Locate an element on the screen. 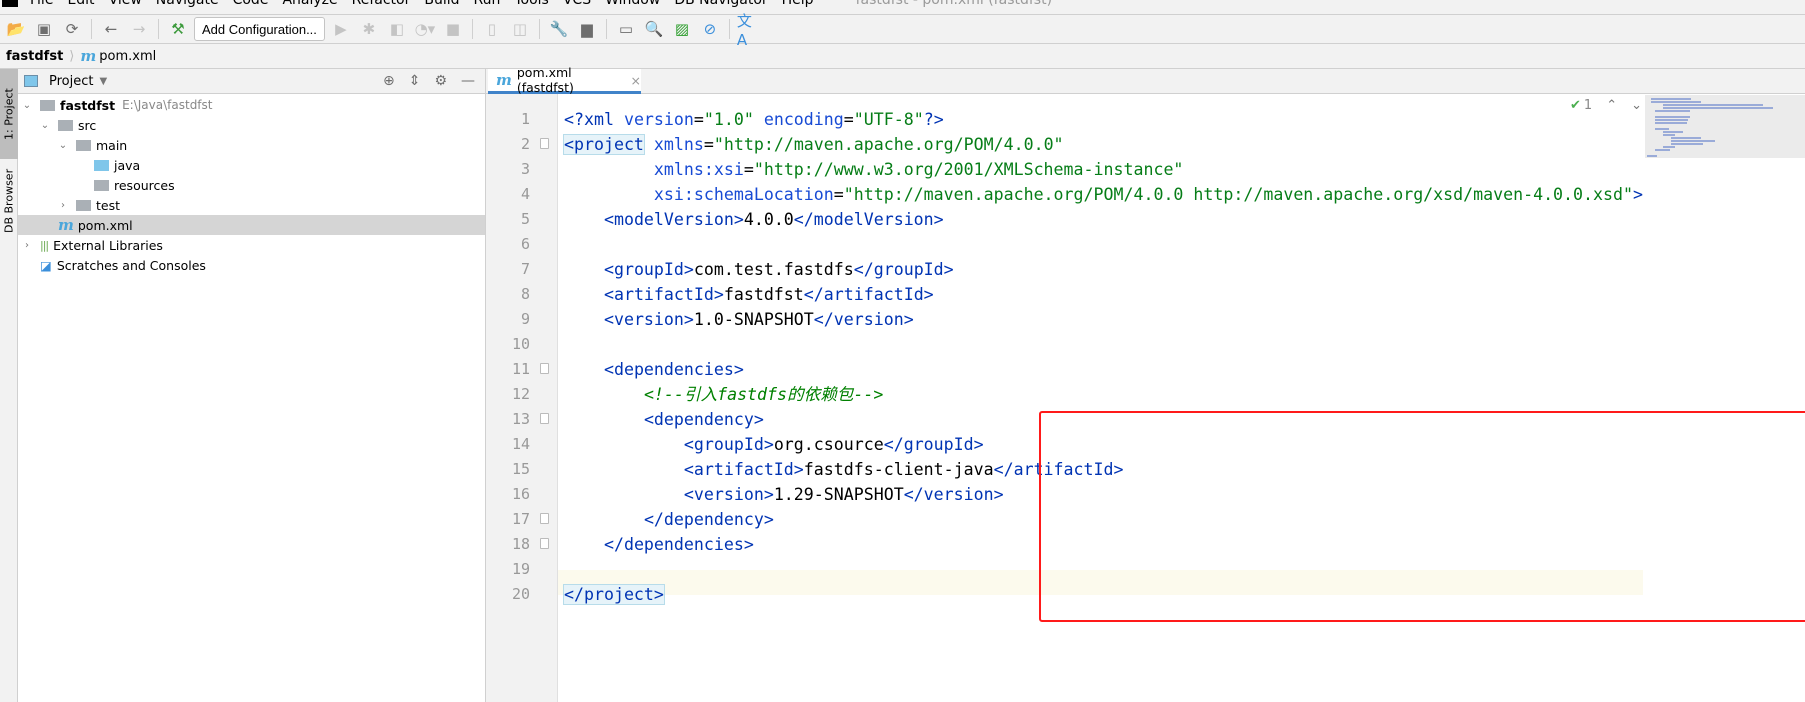 This screenshot has height=702, width=1805. breadcrumb-file: pom.xml is located at coordinates (127, 56).